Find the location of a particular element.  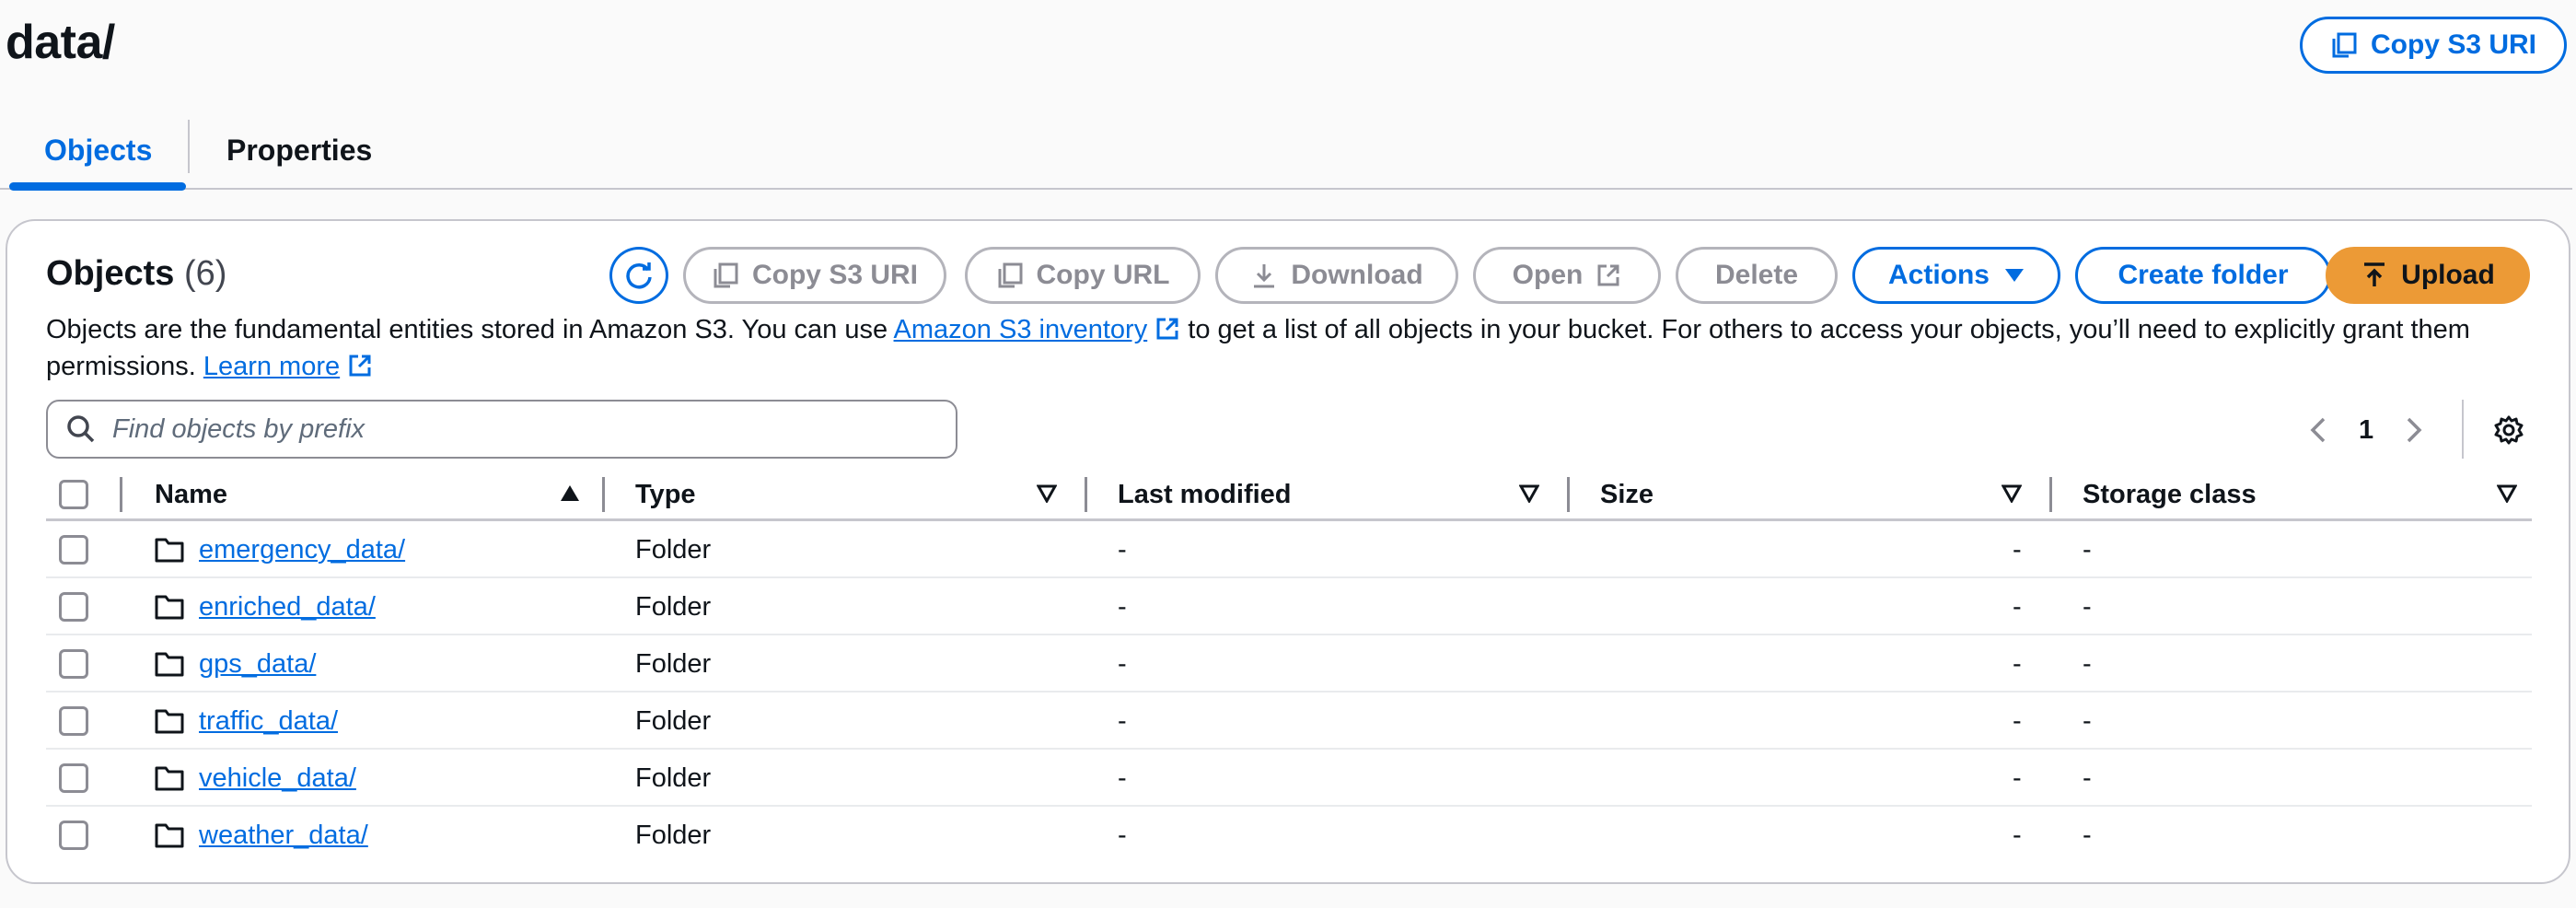

column-header-type: Type is located at coordinates (665, 494).